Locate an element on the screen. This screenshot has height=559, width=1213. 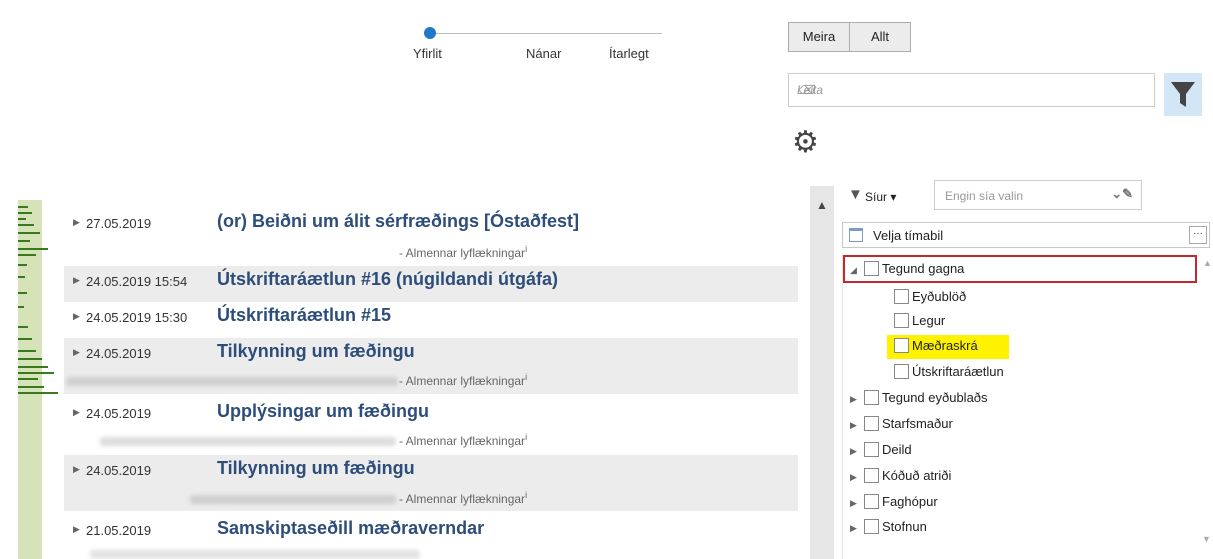
detail-slider-knob is located at coordinates (430, 33).